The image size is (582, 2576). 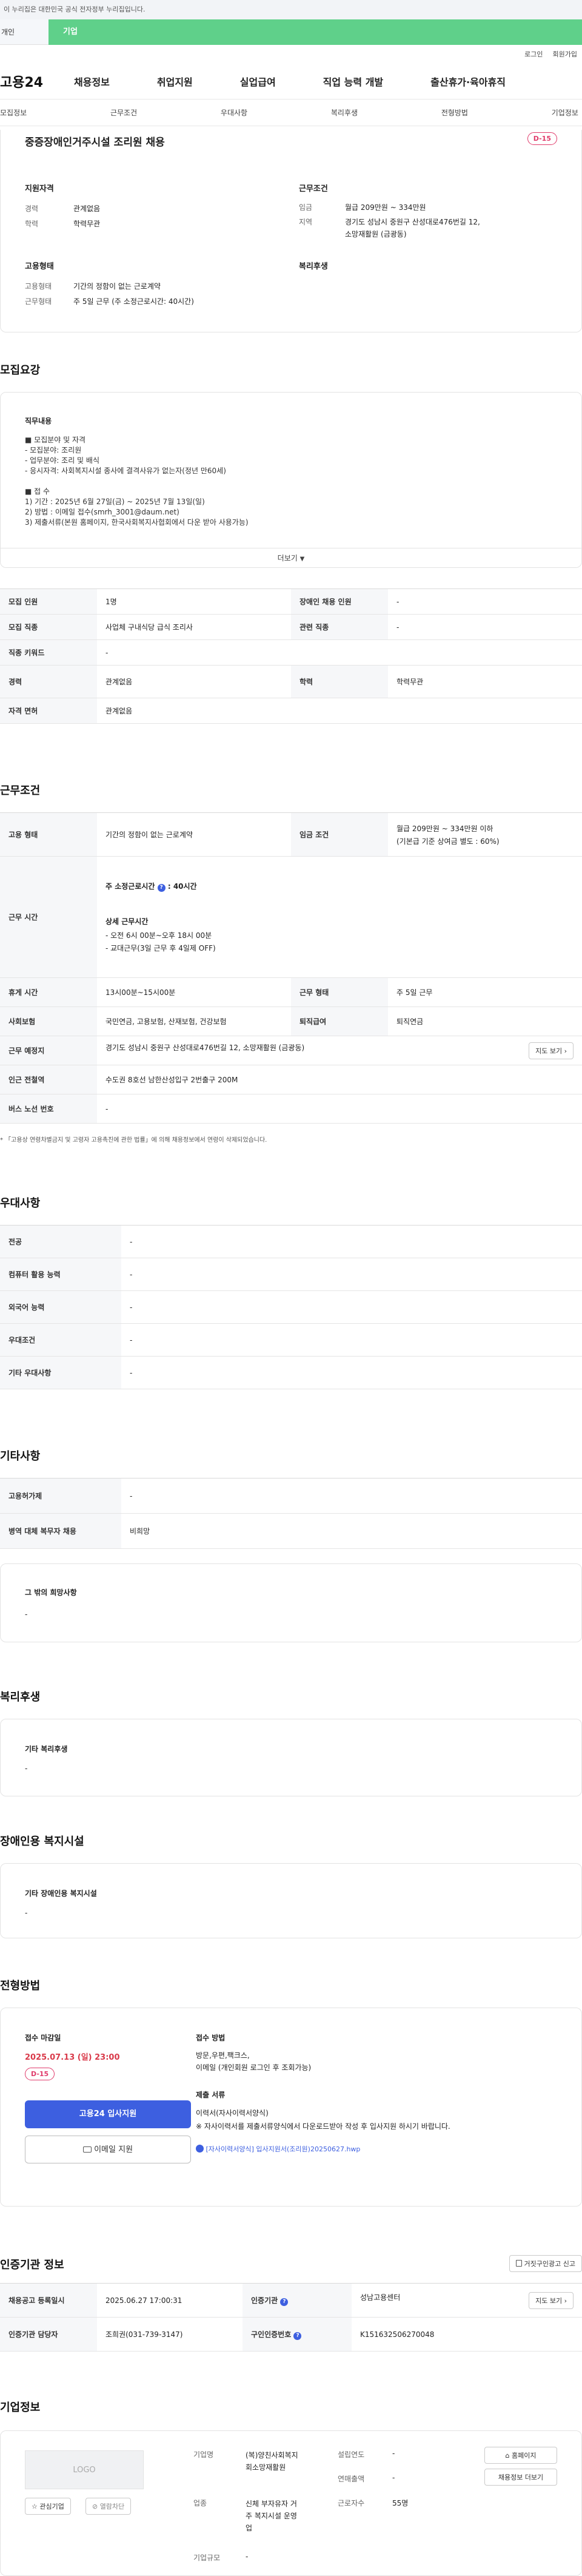 What do you see at coordinates (112, 2506) in the screenshot?
I see `block-label: 열람차단` at bounding box center [112, 2506].